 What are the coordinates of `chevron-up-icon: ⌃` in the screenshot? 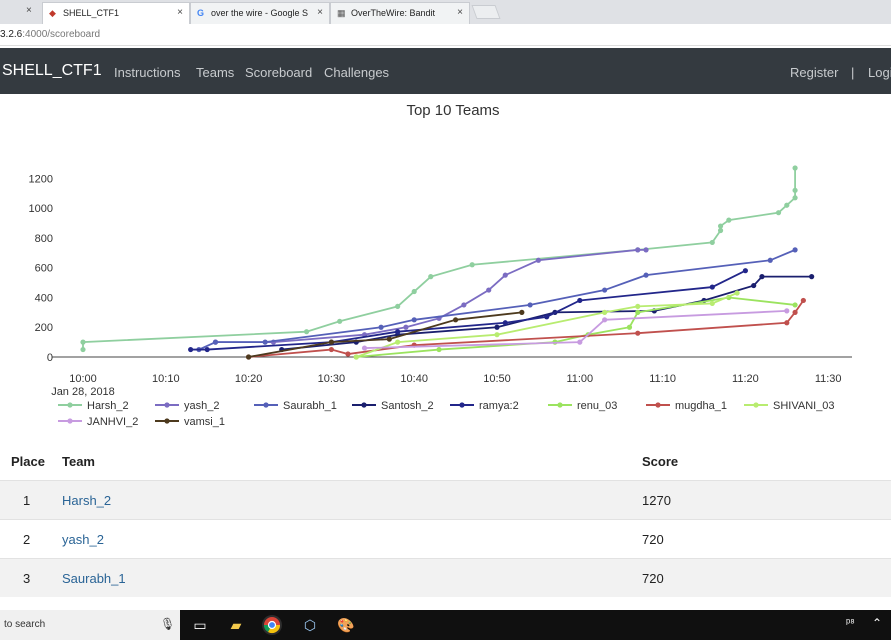 It's located at (877, 623).